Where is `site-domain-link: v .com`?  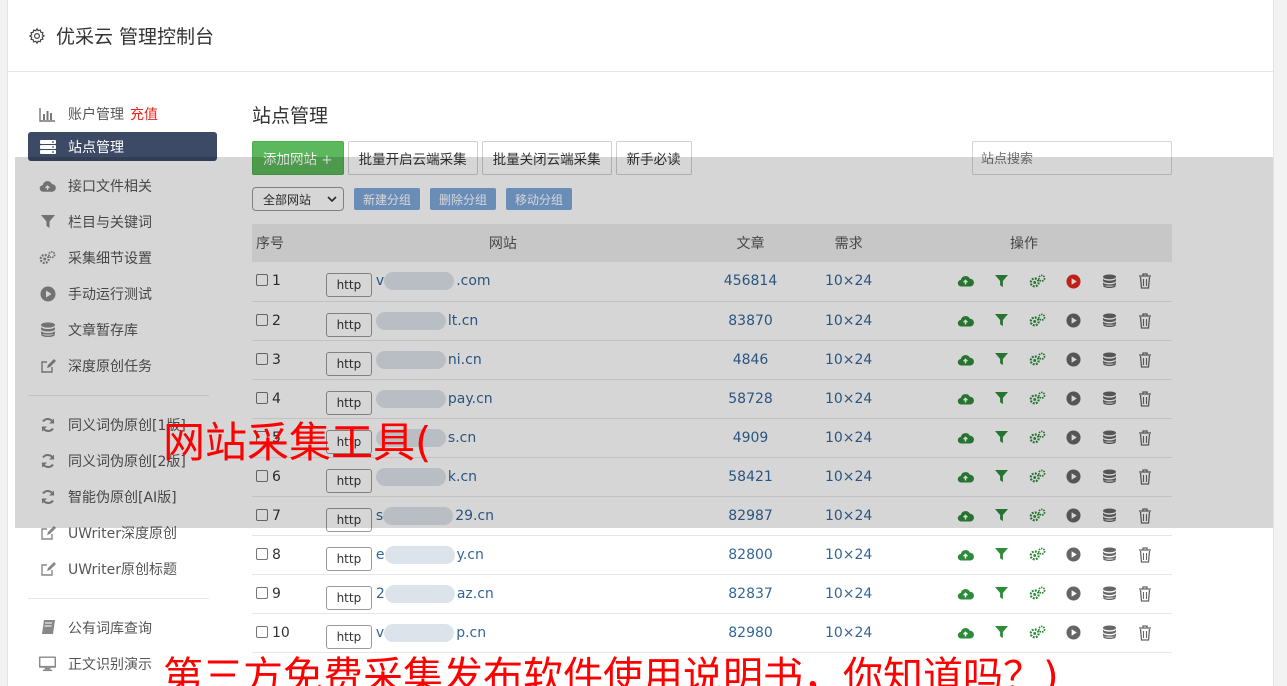 site-domain-link: v .com is located at coordinates (433, 281).